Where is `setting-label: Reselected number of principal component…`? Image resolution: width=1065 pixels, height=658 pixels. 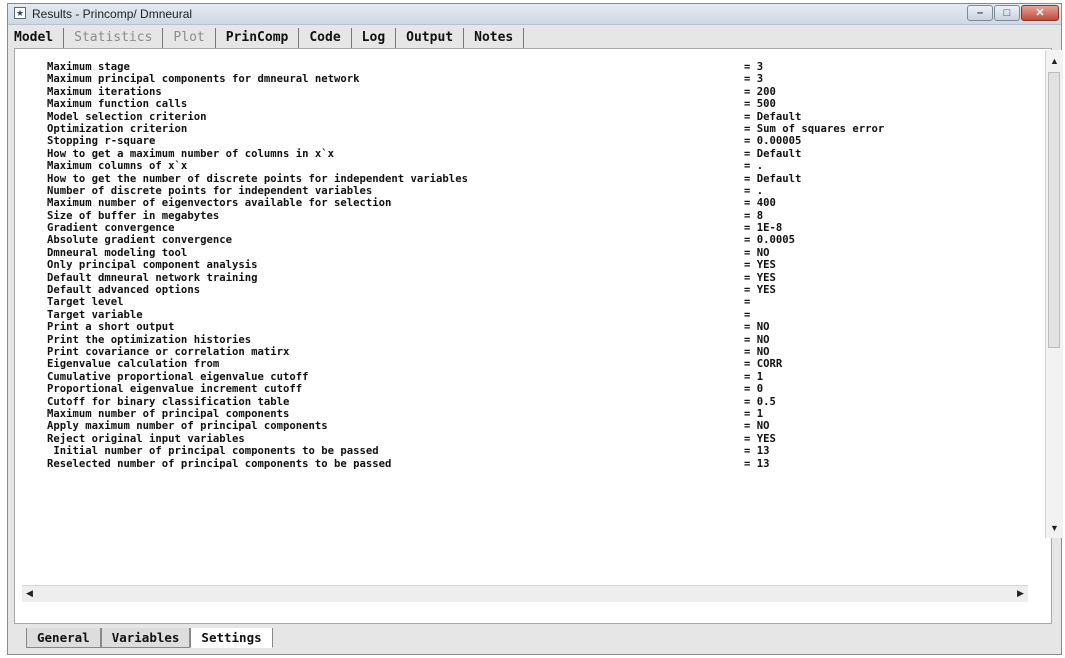 setting-label: Reselected number of principal component… is located at coordinates (219, 463).